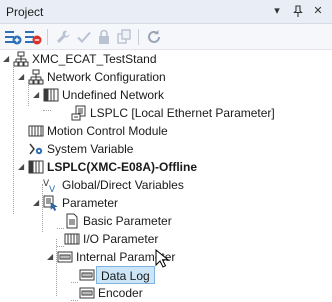 The height and width of the screenshot is (302, 332). Describe the element at coordinates (122, 167) in the screenshot. I see `tree-item-label: LSPLC(XMC-E08A)-Offline` at that location.